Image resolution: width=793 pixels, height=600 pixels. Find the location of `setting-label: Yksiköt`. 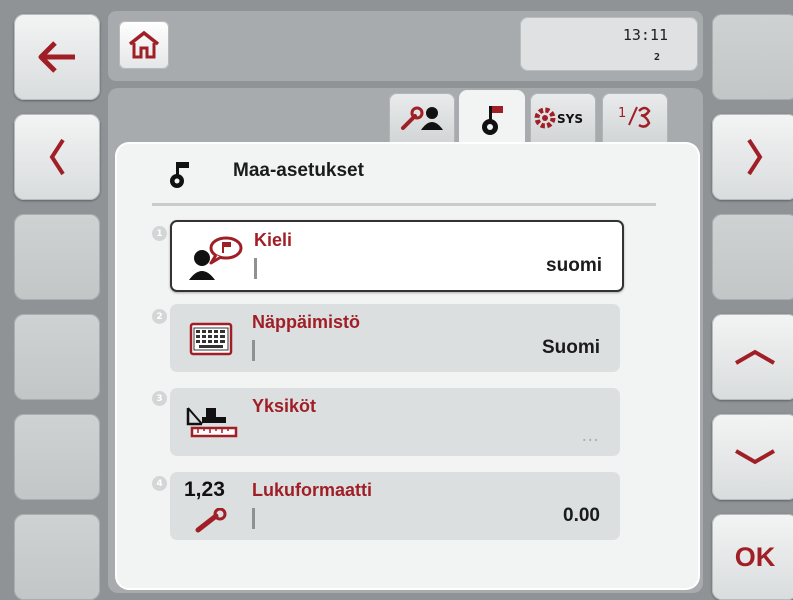

setting-label: Yksiköt is located at coordinates (284, 406).